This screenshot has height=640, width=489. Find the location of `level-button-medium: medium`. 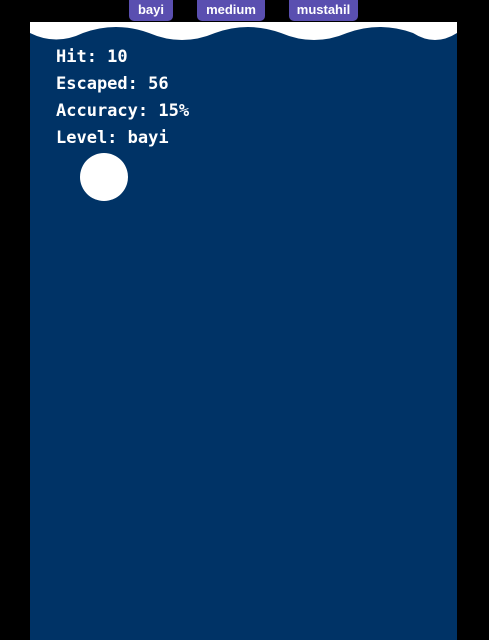

level-button-medium: medium is located at coordinates (231, 10).